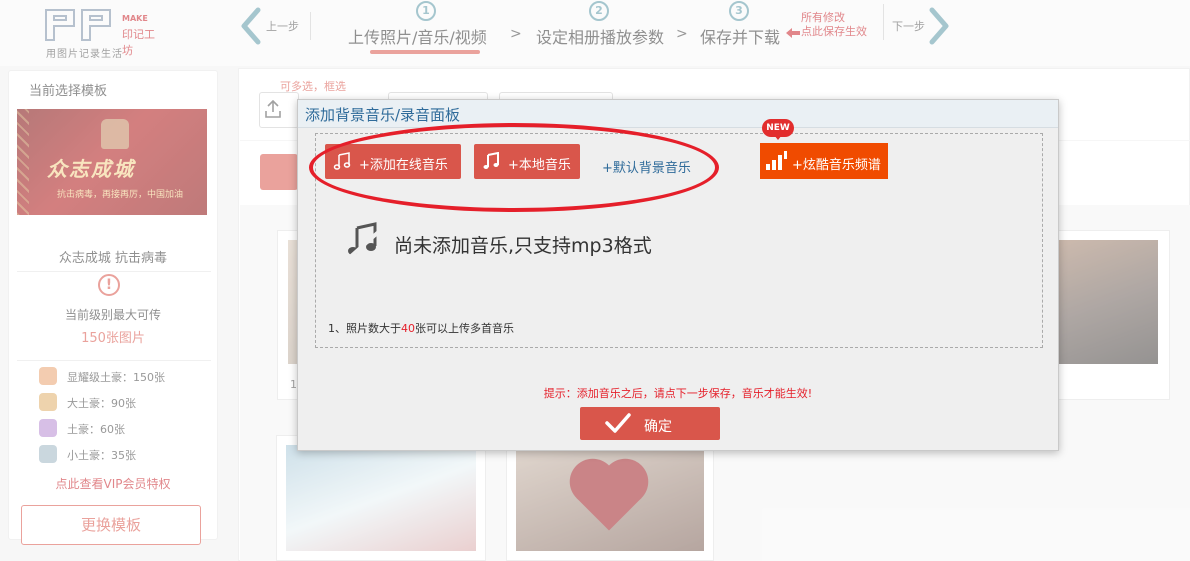  What do you see at coordinates (658, 427) in the screenshot?
I see `confirm-label: 确定` at bounding box center [658, 427].